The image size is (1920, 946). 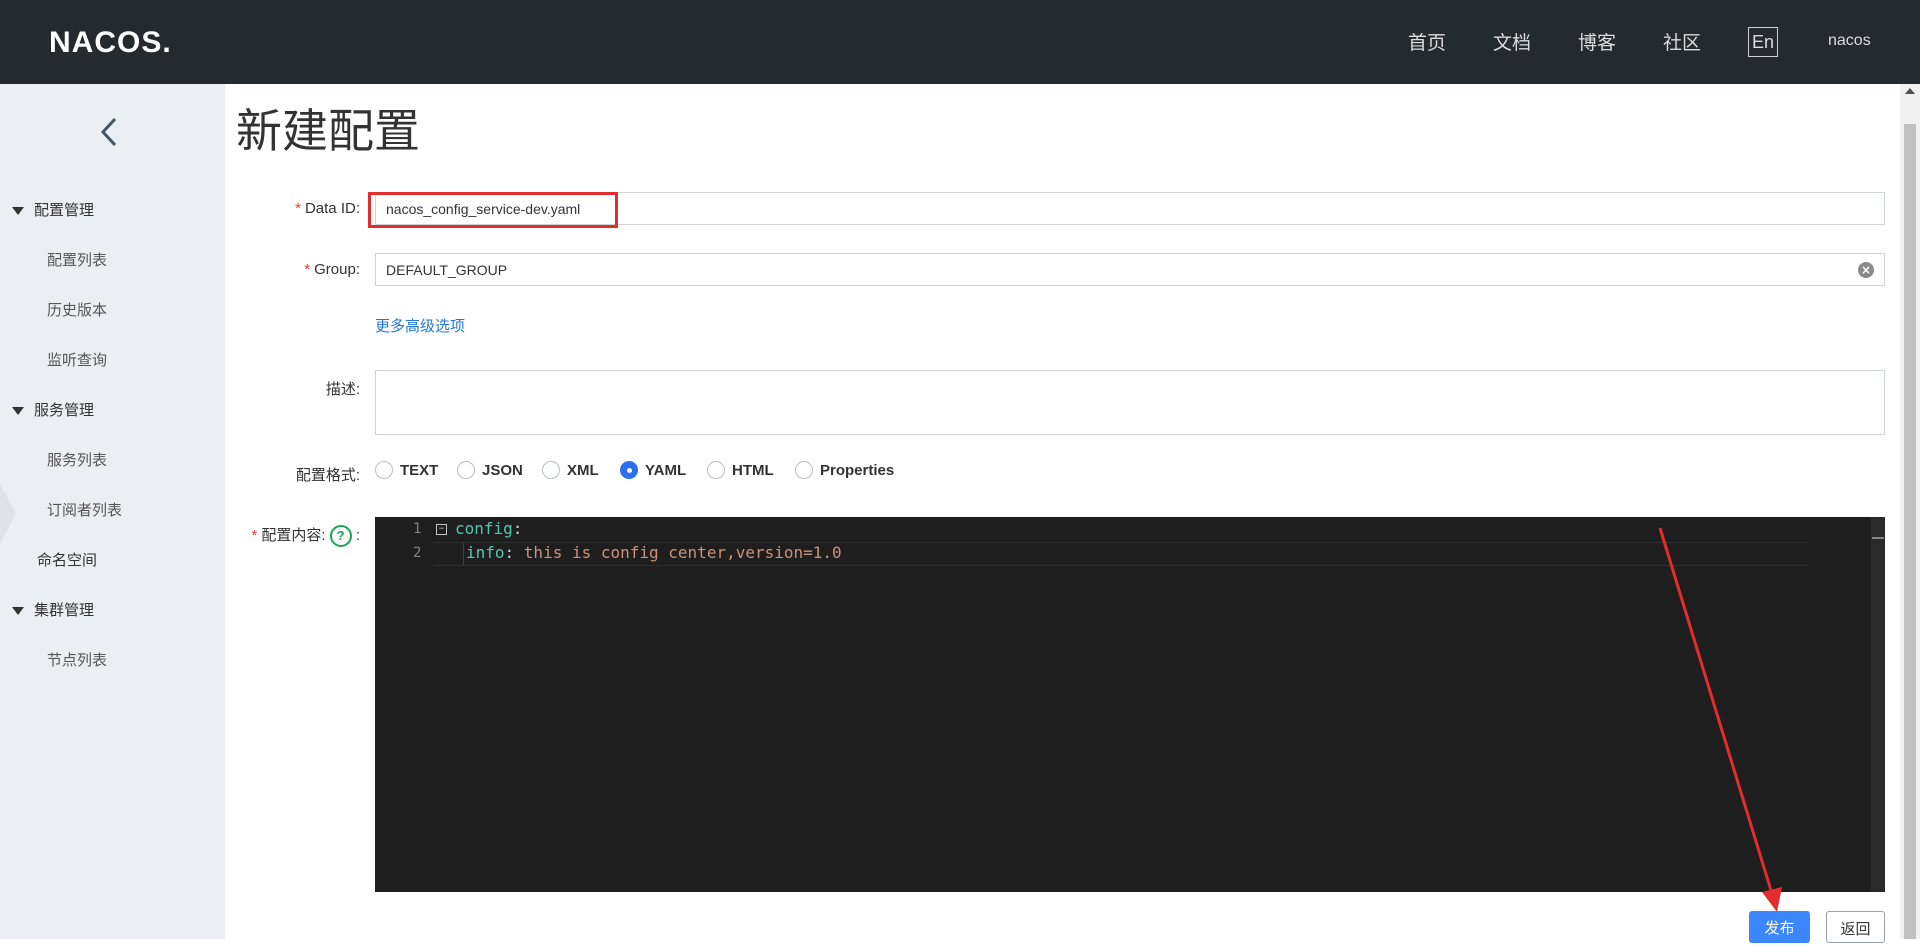 I want to click on sidebar-item-config-list: 配置列表, so click(x=77, y=259).